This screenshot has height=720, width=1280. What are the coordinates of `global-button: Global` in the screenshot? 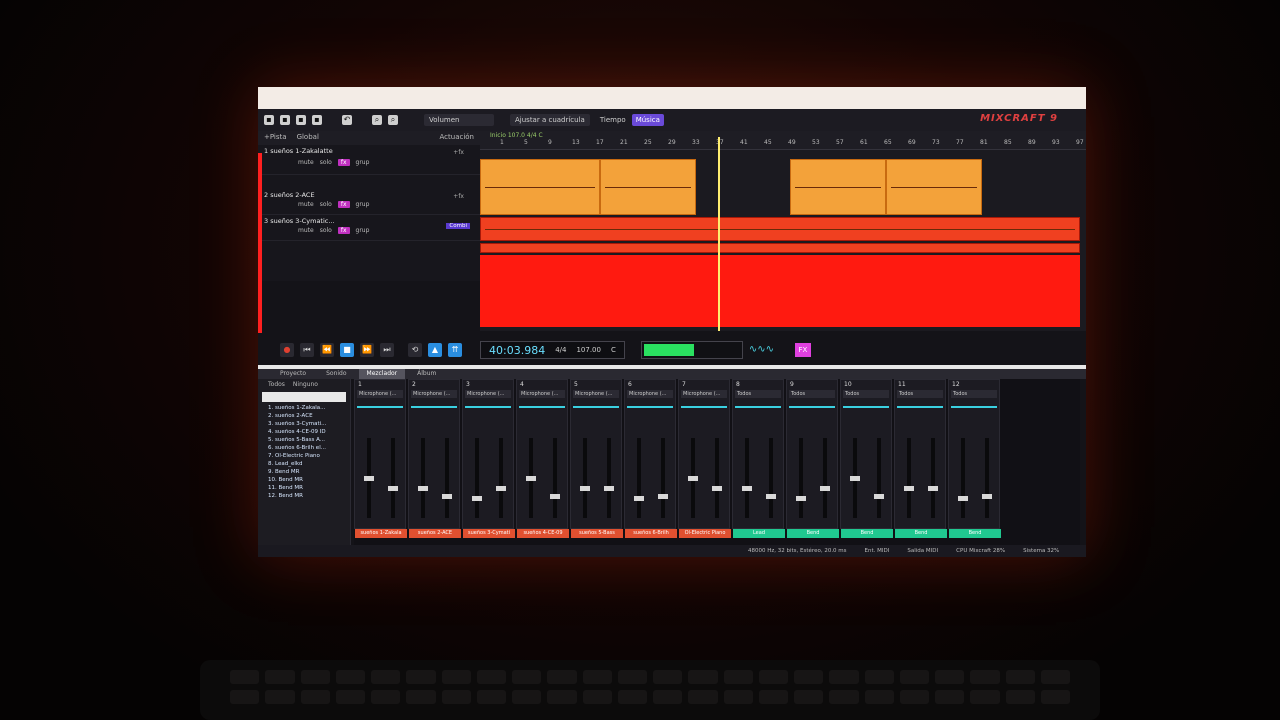 It's located at (308, 138).